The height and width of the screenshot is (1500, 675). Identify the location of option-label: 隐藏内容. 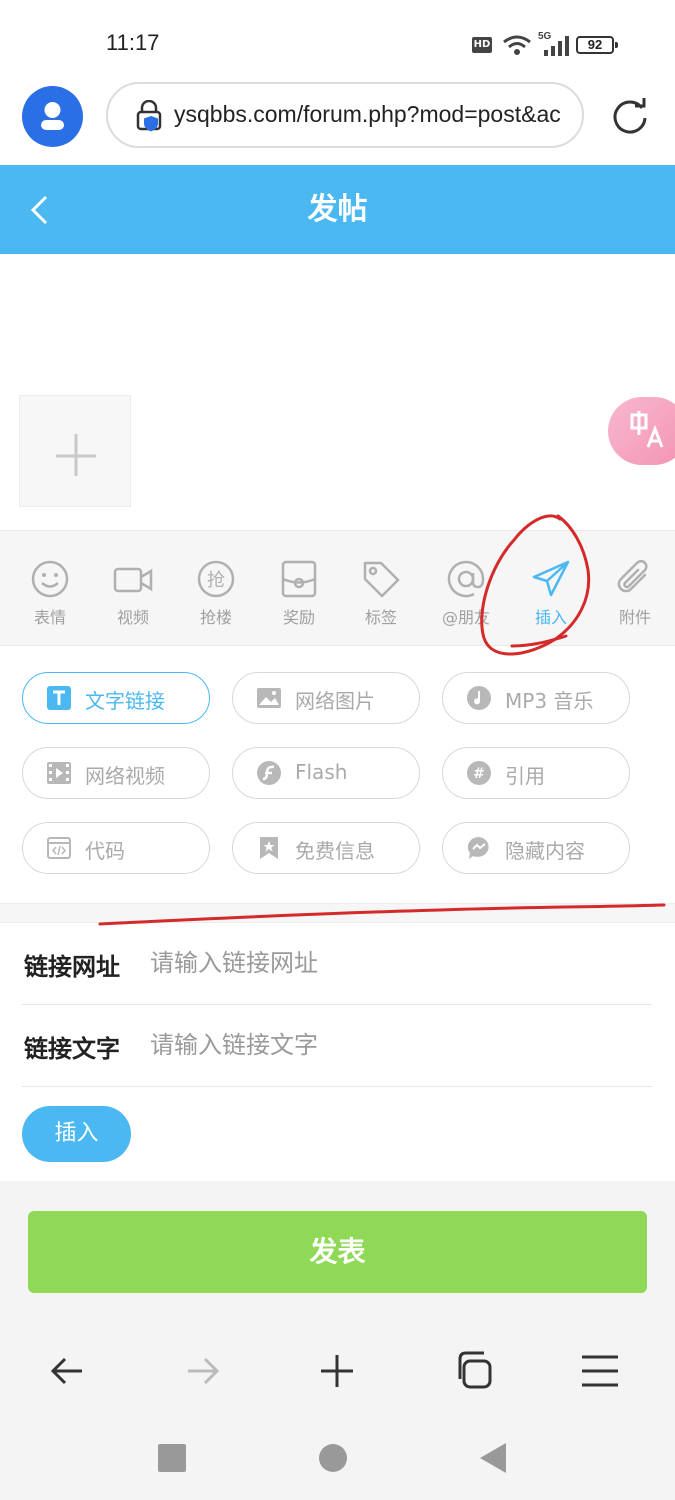
(545, 851).